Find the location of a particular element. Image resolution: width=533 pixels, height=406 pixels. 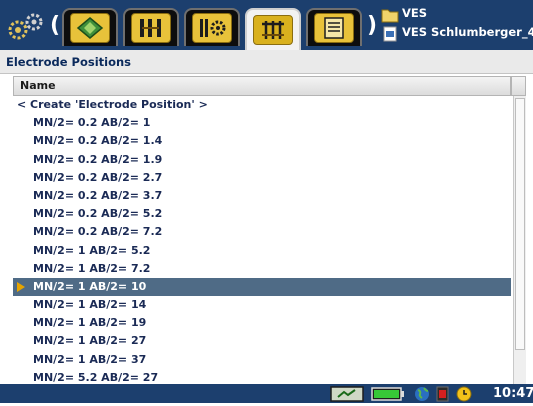

list-item-label: MN/2= 0.2 AB/2= 3.7 is located at coordinates (98, 195).